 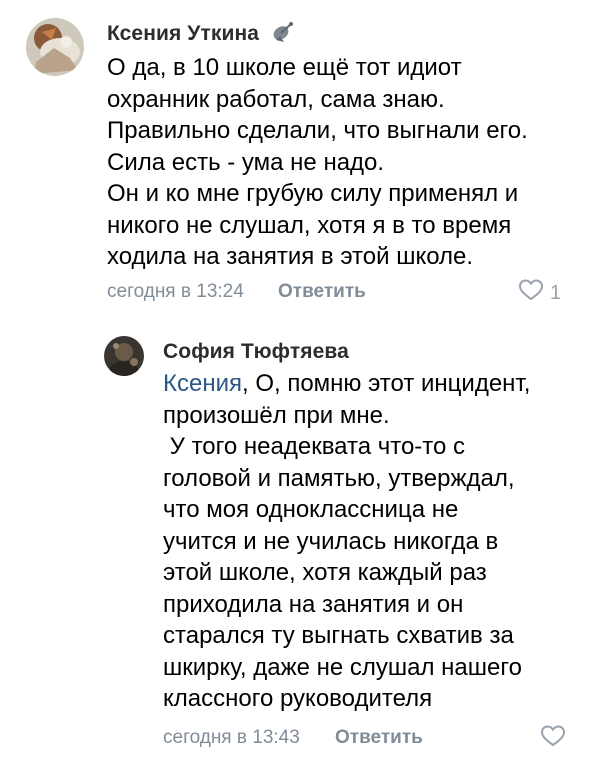 What do you see at coordinates (325, 572) in the screenshot?
I see `comment-line: этой школе, хотя каждый раз` at bounding box center [325, 572].